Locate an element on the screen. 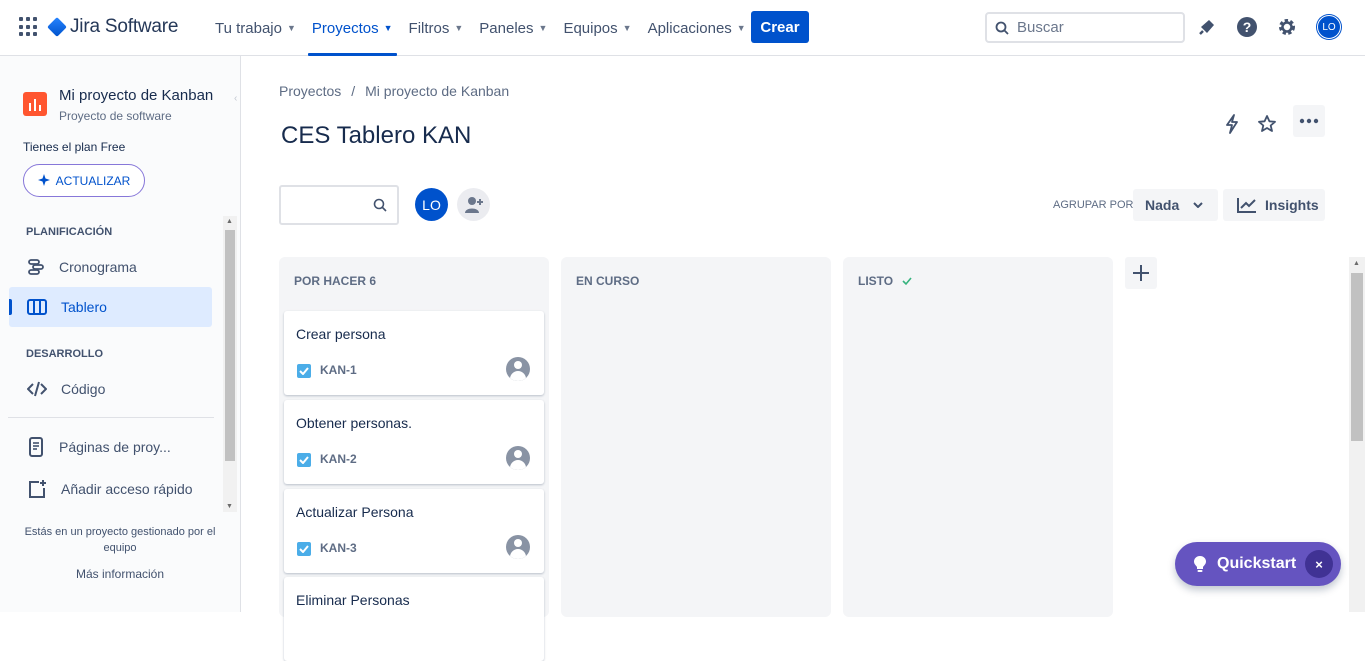 This screenshot has width=1365, height=661. column-title-wrap: LISTO is located at coordinates (885, 281).